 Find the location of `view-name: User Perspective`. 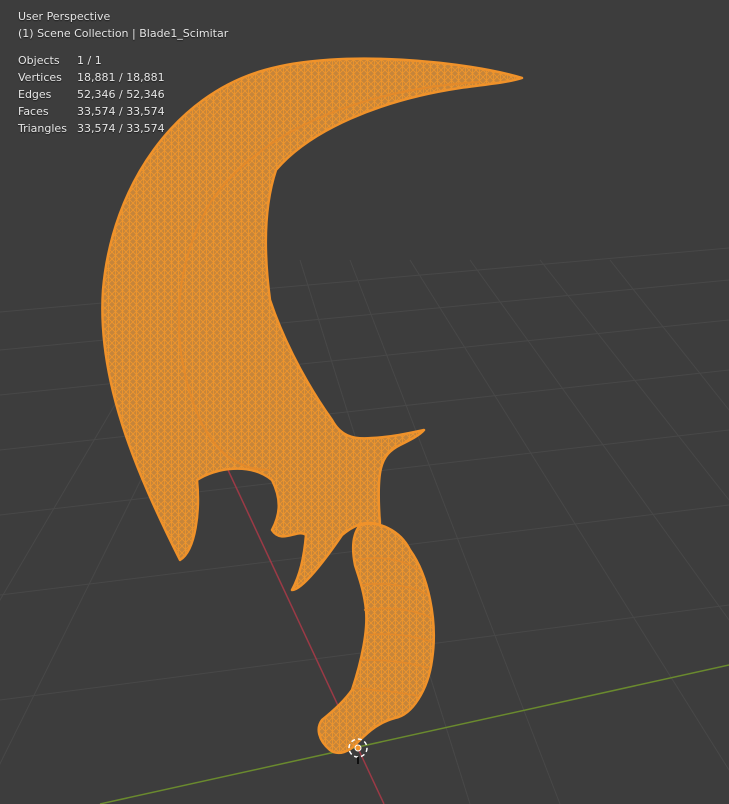

view-name: User Perspective is located at coordinates (64, 16).